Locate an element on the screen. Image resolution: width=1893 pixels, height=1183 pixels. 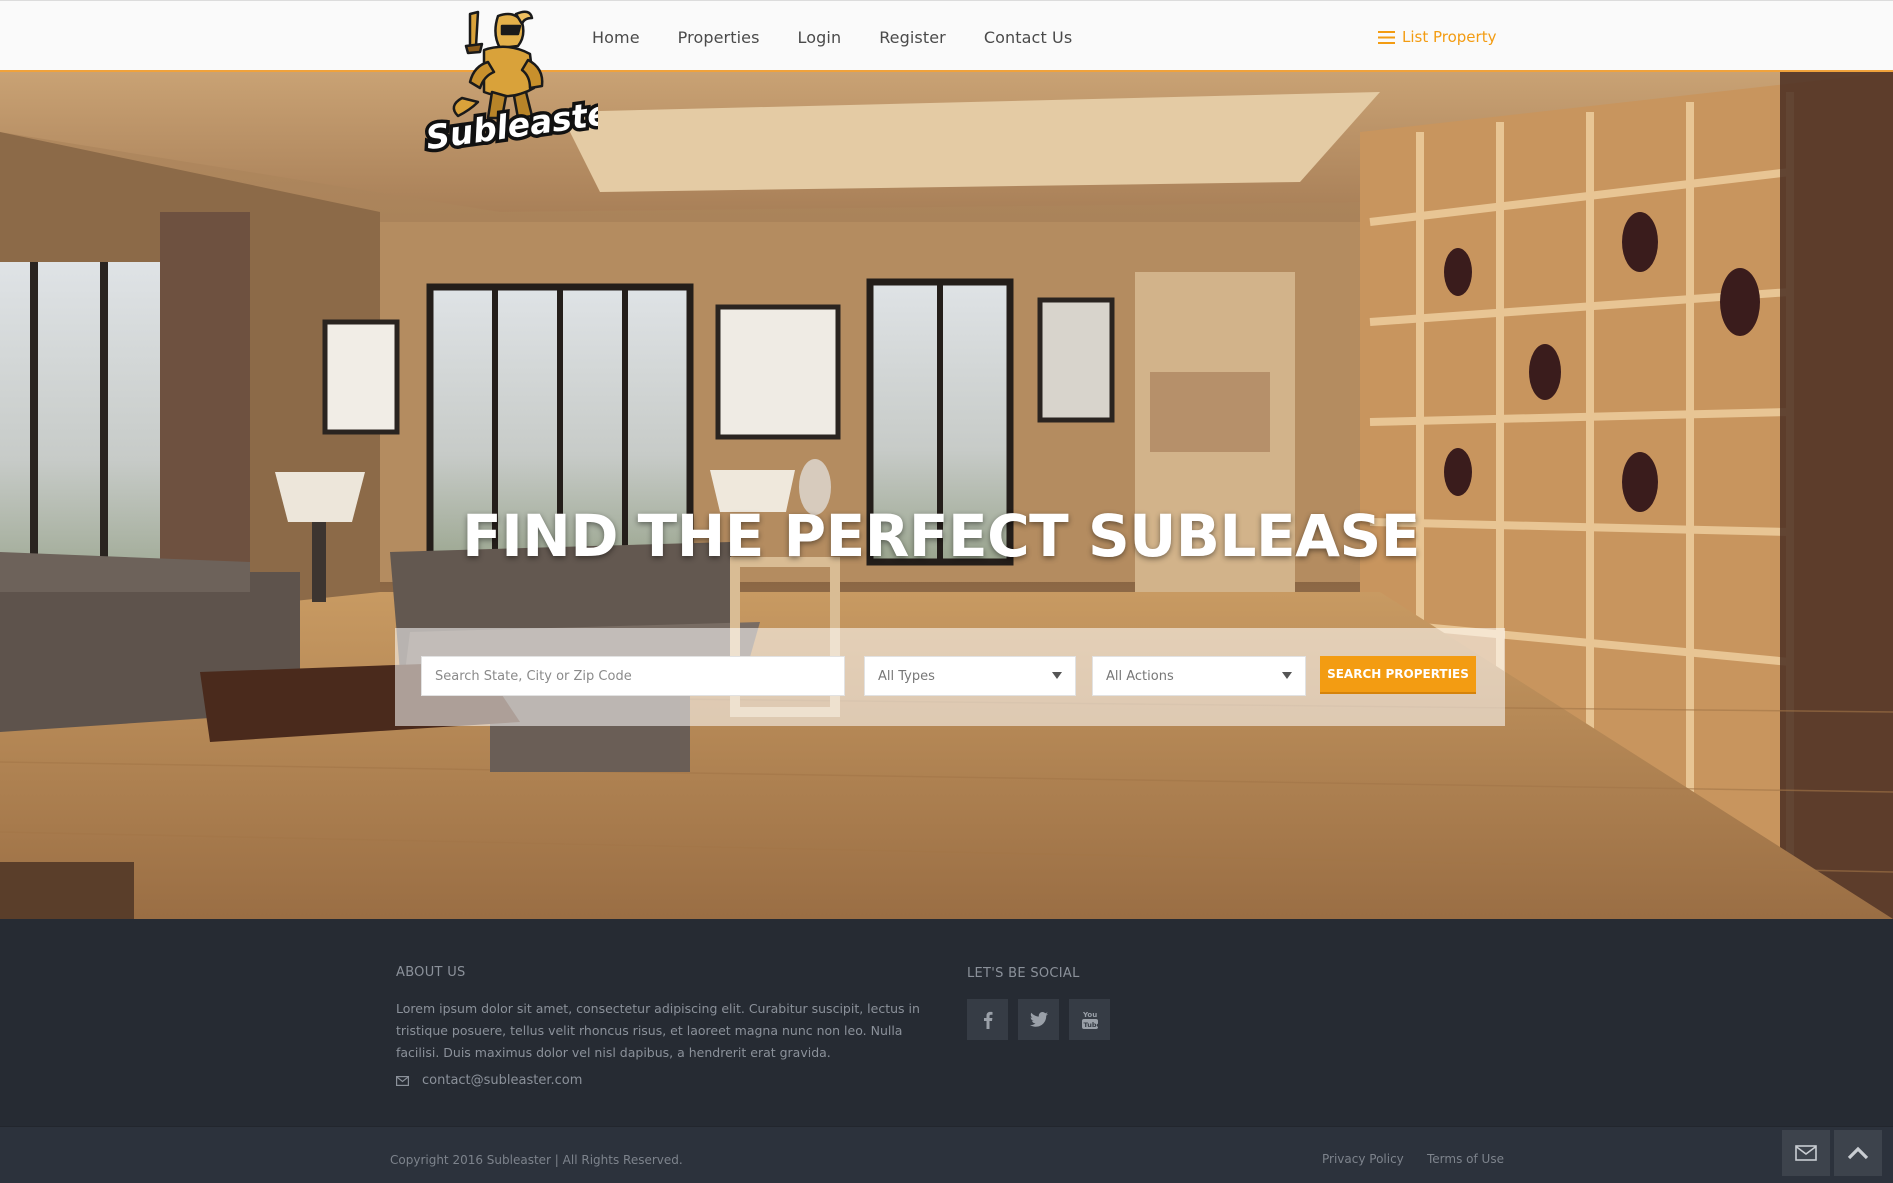
chevron-up-icon is located at coordinates (1858, 1153).